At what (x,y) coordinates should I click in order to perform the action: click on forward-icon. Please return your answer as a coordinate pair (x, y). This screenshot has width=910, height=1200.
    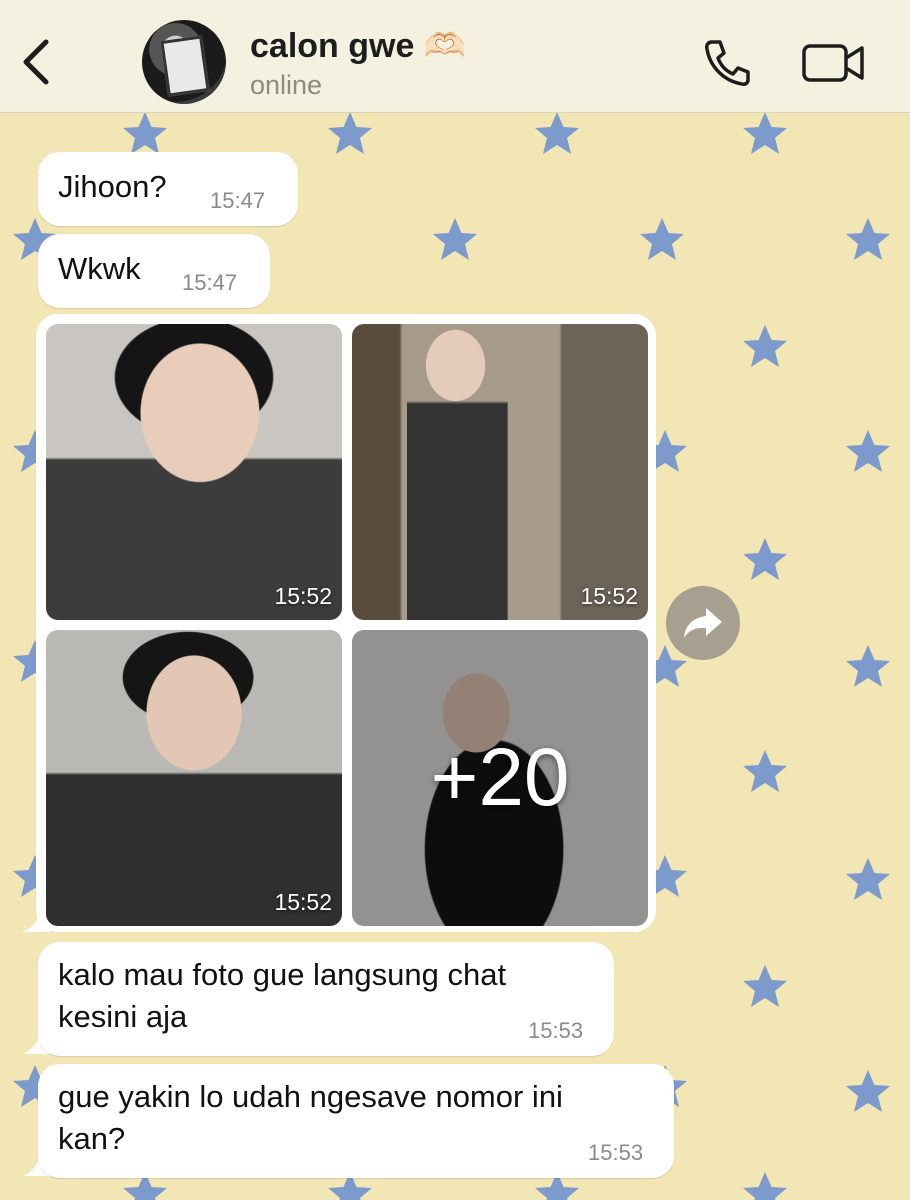
    Looking at the image, I should click on (703, 623).